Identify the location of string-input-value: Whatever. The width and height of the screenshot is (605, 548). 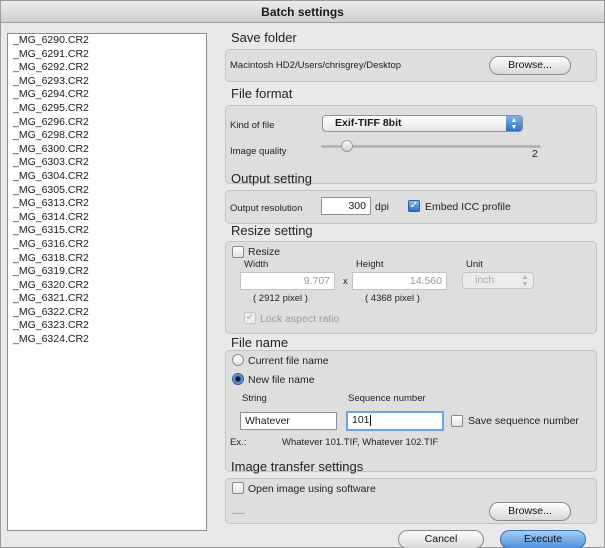
(267, 421).